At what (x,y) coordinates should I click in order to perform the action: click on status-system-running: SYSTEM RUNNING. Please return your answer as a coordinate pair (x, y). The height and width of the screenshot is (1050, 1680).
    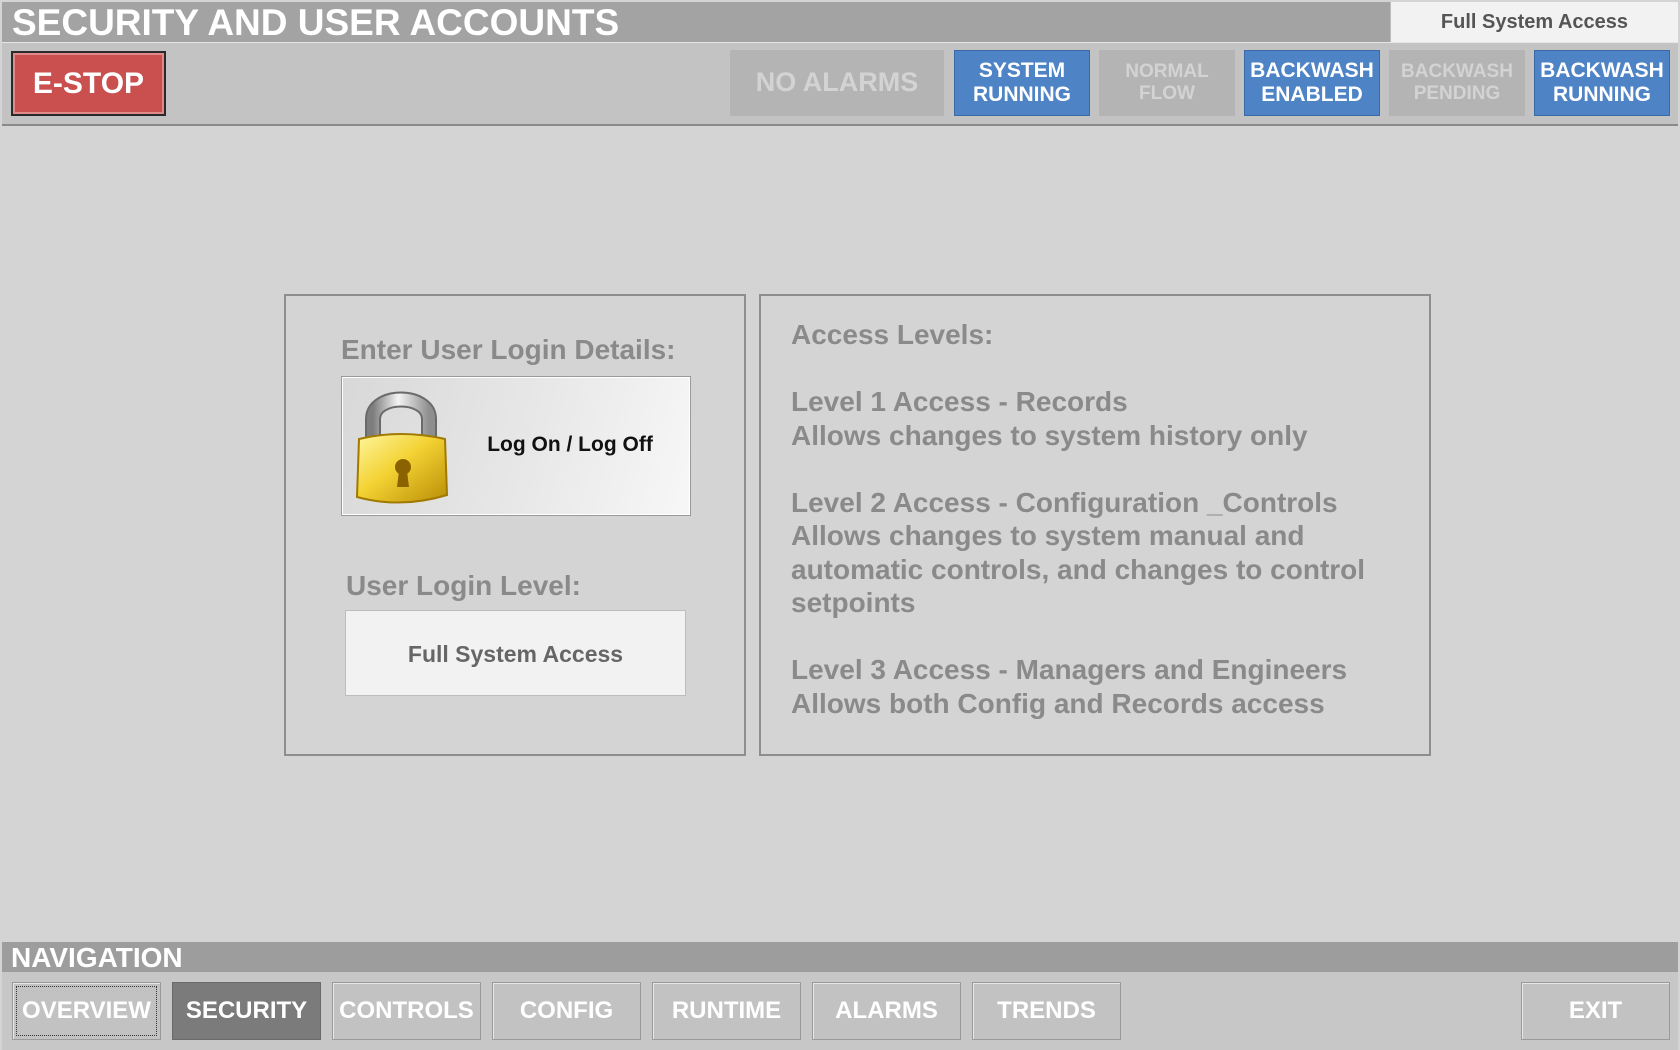
    Looking at the image, I should click on (1022, 83).